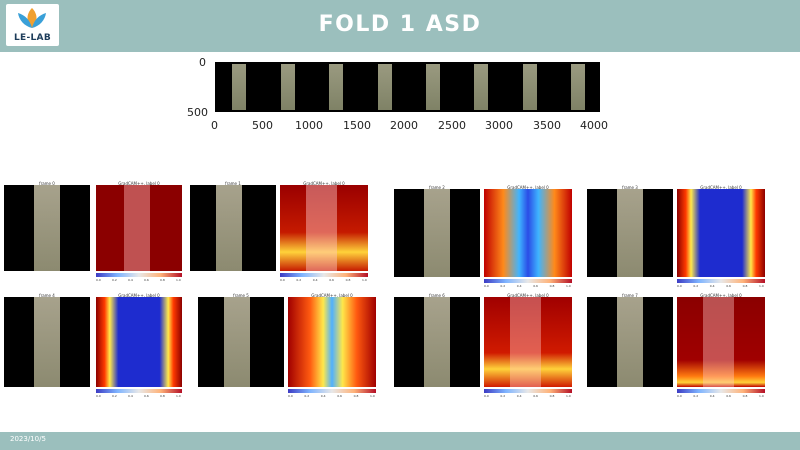 This screenshot has height=450, width=800. I want to click on x-tick-label: 1500, so click(357, 125).